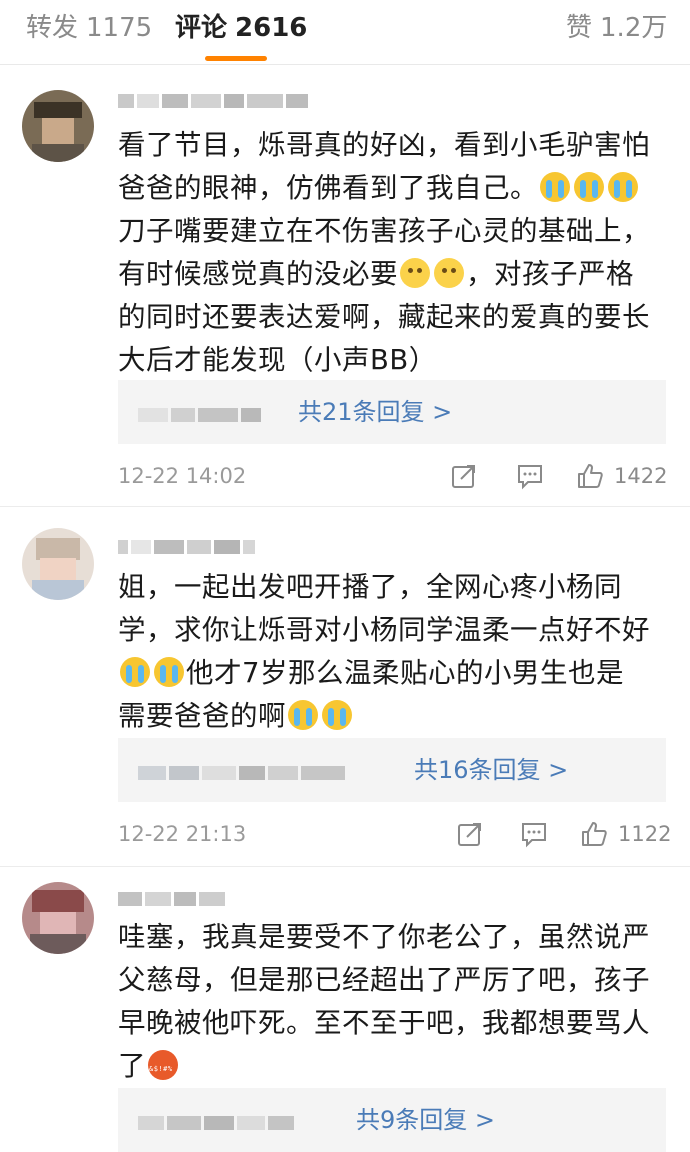  Describe the element at coordinates (119, 28) in the screenshot. I see `tab-repost-count: 1175` at that location.